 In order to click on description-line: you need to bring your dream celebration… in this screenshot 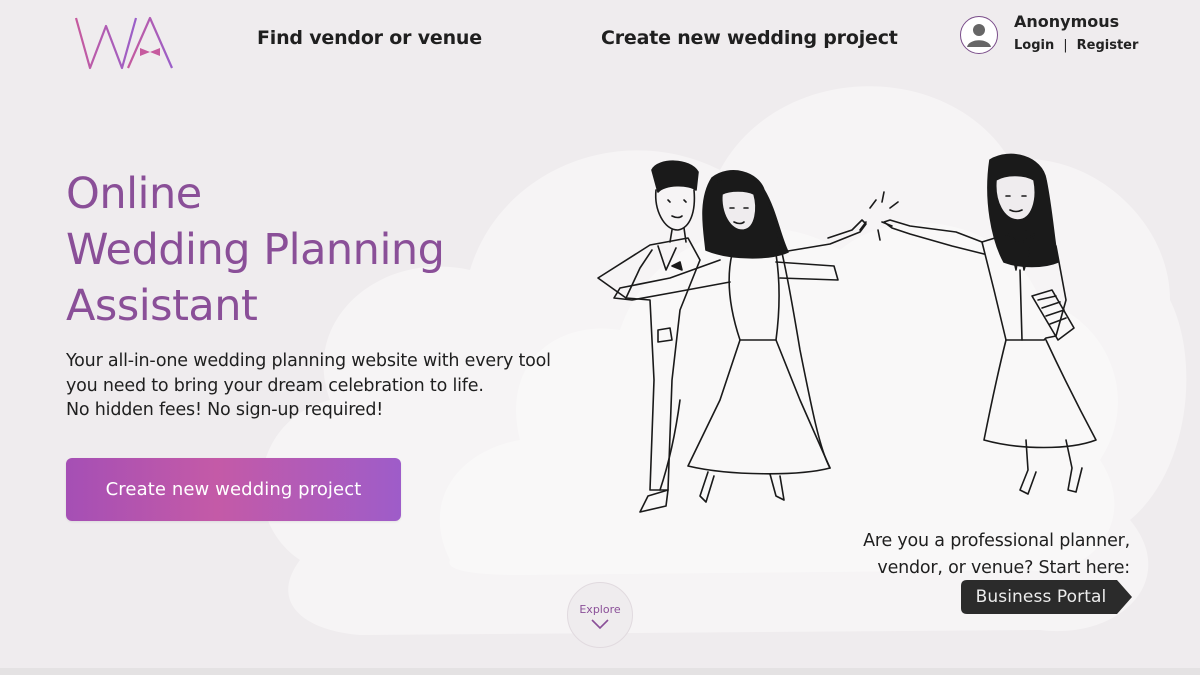, I will do `click(275, 385)`.